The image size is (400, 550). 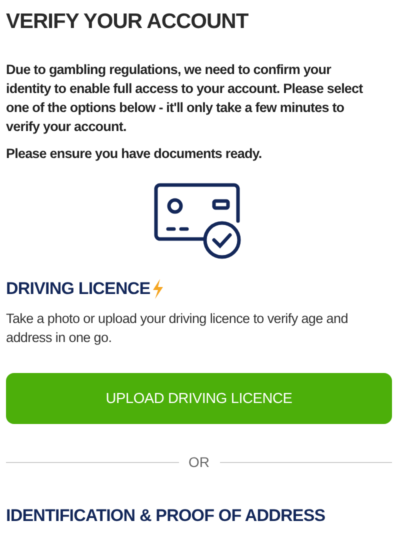 I want to click on intro-text: Due to gambling regulations, we need to confirm your identity to enable full access to your account. Please select one of the options below - it'll only take a few minutes to verify your account., so click(x=185, y=98).